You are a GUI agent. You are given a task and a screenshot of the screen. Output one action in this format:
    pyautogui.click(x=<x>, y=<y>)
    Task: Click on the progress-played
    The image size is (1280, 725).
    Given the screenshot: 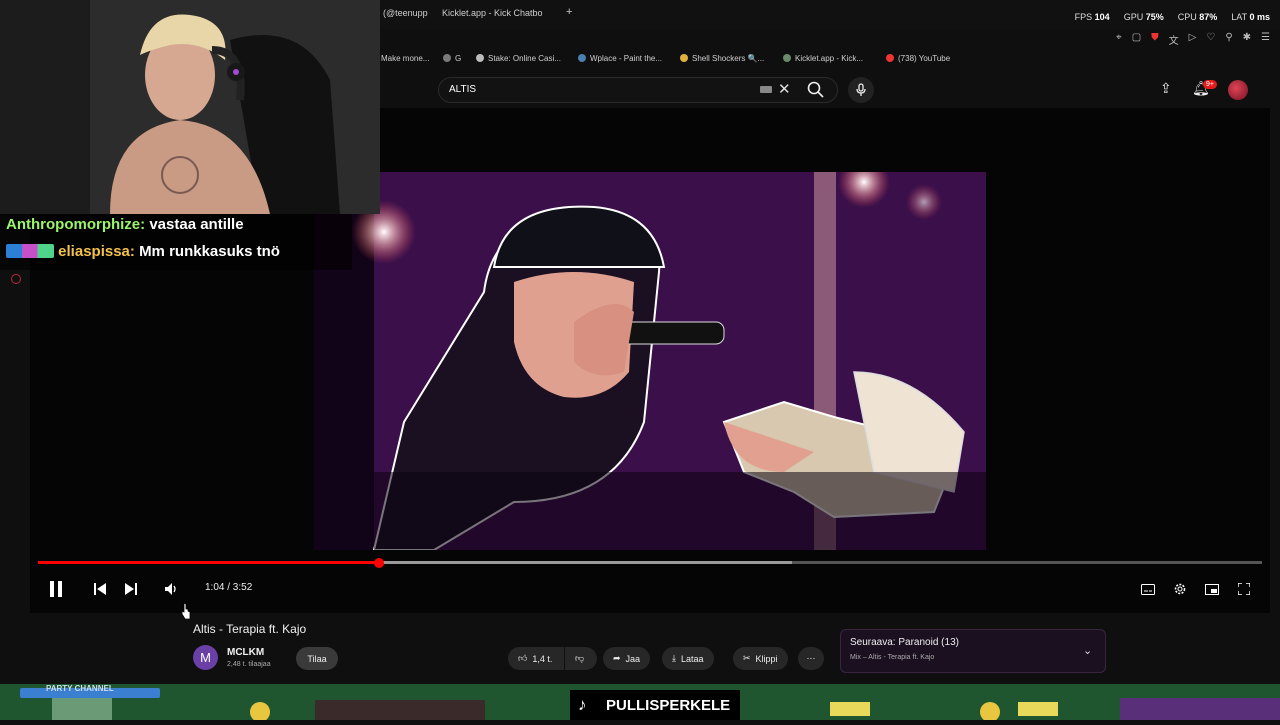 What is the action you would take?
    pyautogui.click(x=208, y=562)
    